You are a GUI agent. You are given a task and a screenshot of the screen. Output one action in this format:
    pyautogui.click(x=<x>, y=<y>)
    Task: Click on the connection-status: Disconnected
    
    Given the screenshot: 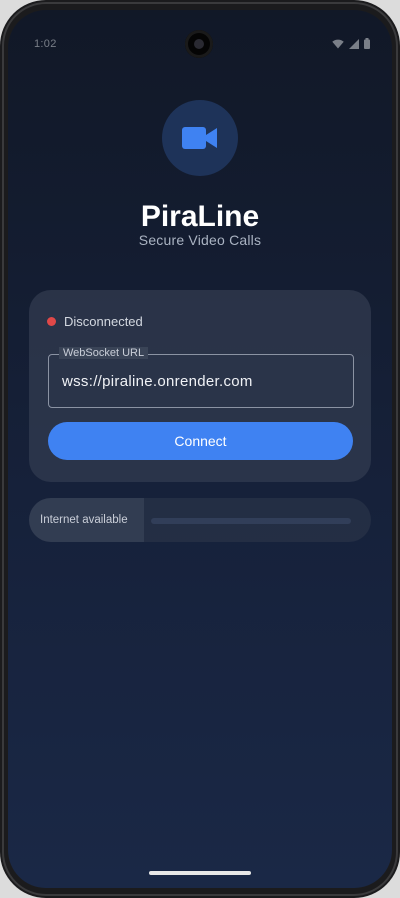 What is the action you would take?
    pyautogui.click(x=95, y=321)
    